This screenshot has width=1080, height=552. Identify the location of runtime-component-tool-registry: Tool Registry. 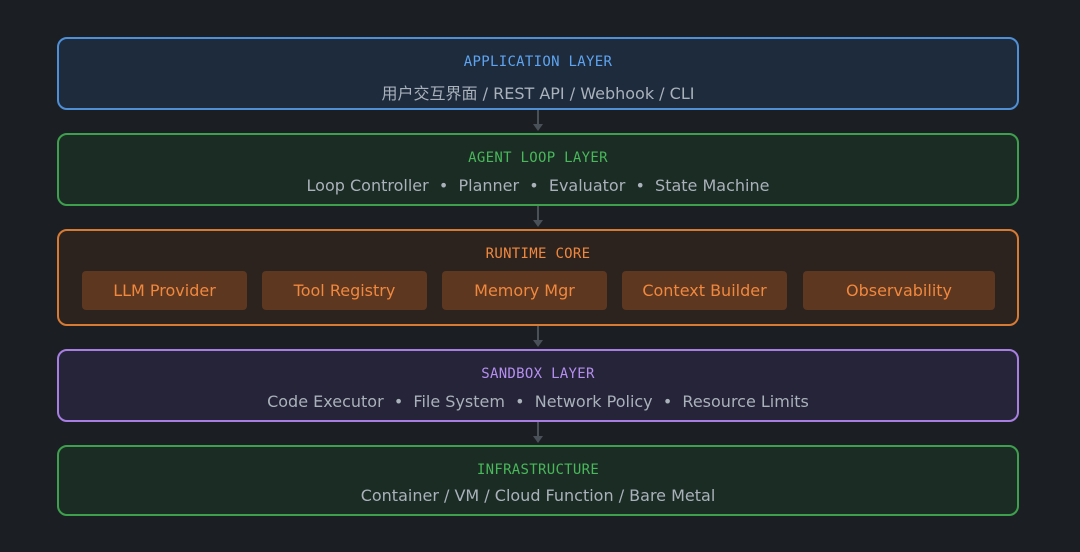
(344, 290).